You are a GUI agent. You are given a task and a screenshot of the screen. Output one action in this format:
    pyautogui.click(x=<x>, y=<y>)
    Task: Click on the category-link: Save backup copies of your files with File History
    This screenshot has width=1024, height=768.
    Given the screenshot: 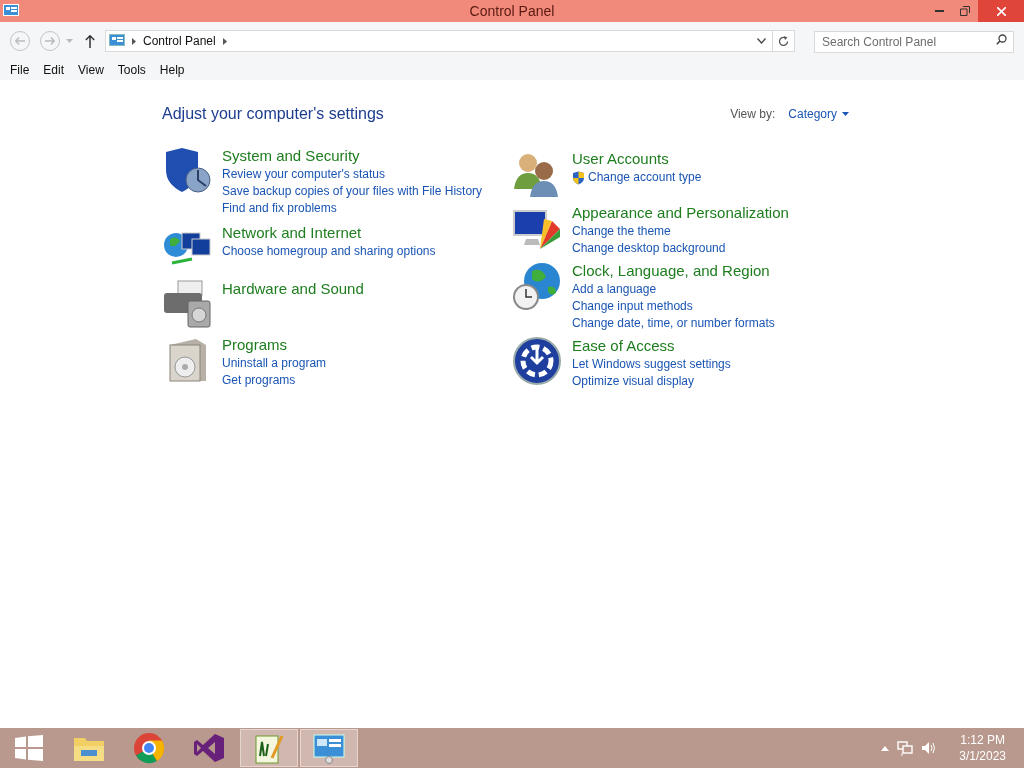 What is the action you would take?
    pyautogui.click(x=352, y=191)
    